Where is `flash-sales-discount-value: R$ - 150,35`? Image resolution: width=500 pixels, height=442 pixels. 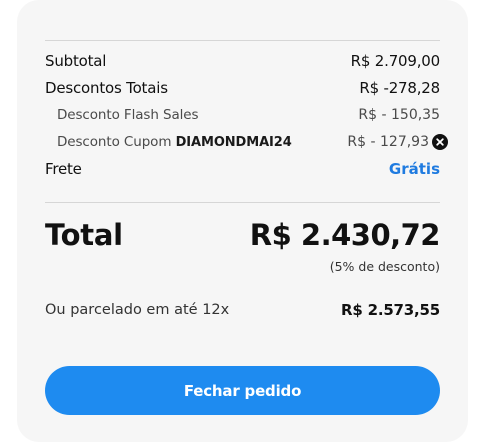
flash-sales-discount-value: R$ - 150,35 is located at coordinates (399, 115).